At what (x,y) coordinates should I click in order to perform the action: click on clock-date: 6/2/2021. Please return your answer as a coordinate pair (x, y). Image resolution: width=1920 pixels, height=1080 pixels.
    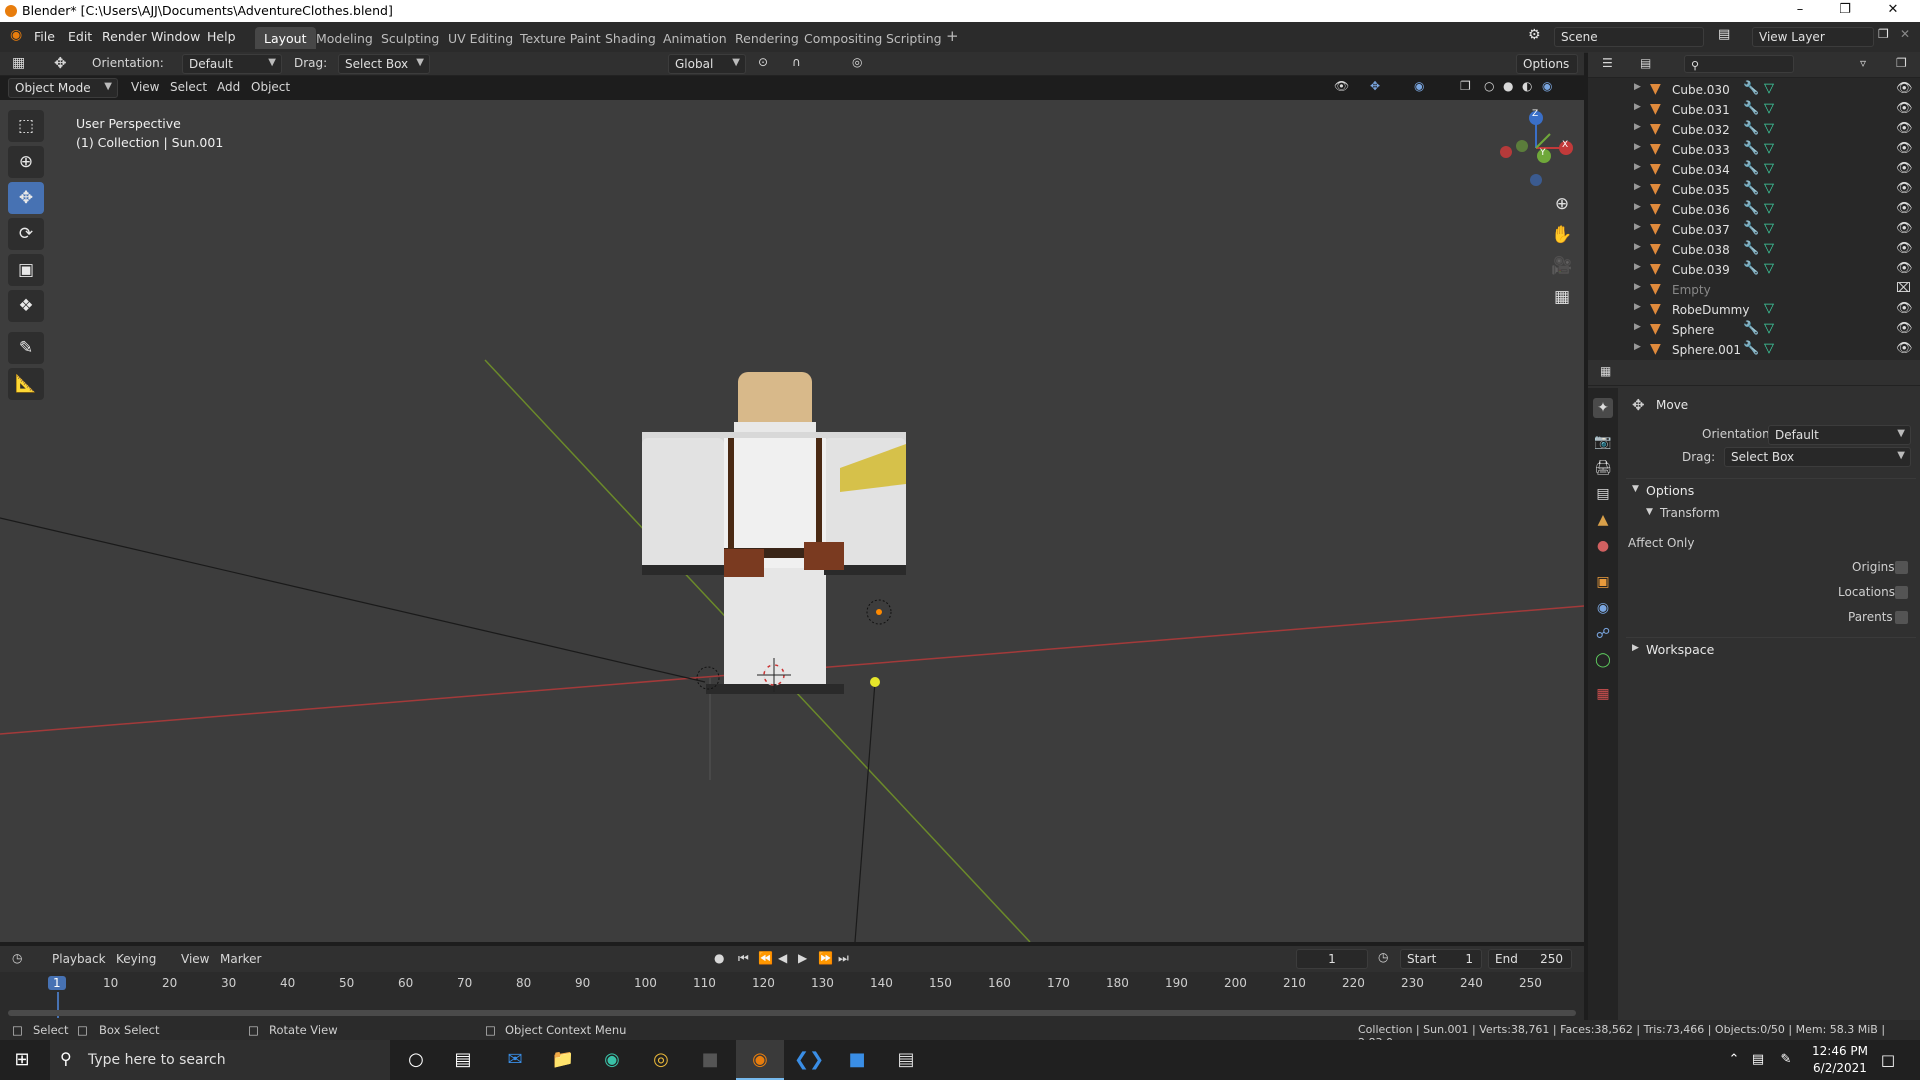
    Looking at the image, I should click on (1840, 1068).